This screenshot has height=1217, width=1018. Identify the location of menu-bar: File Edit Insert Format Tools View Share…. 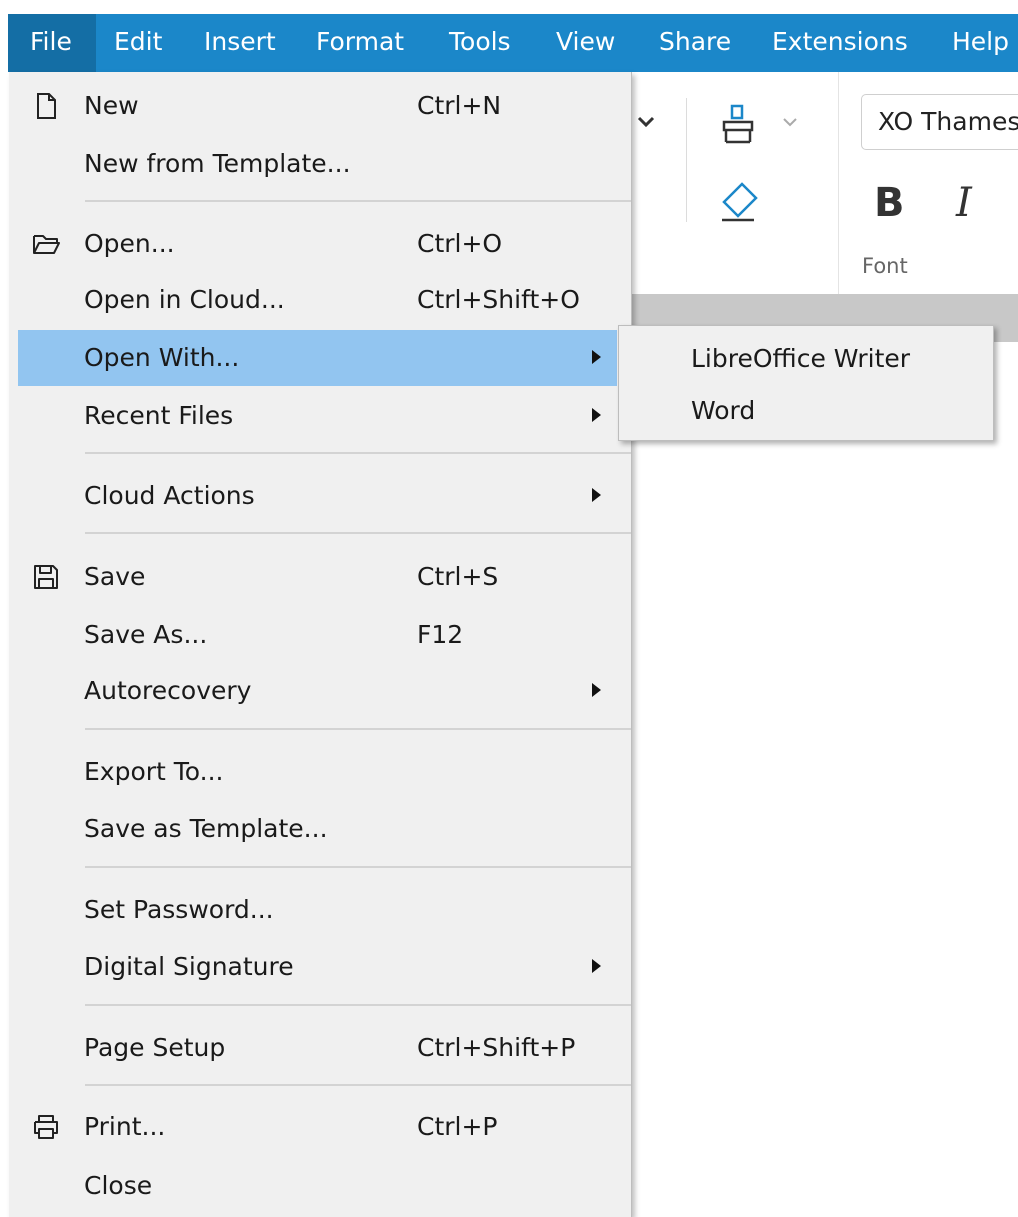
(513, 43).